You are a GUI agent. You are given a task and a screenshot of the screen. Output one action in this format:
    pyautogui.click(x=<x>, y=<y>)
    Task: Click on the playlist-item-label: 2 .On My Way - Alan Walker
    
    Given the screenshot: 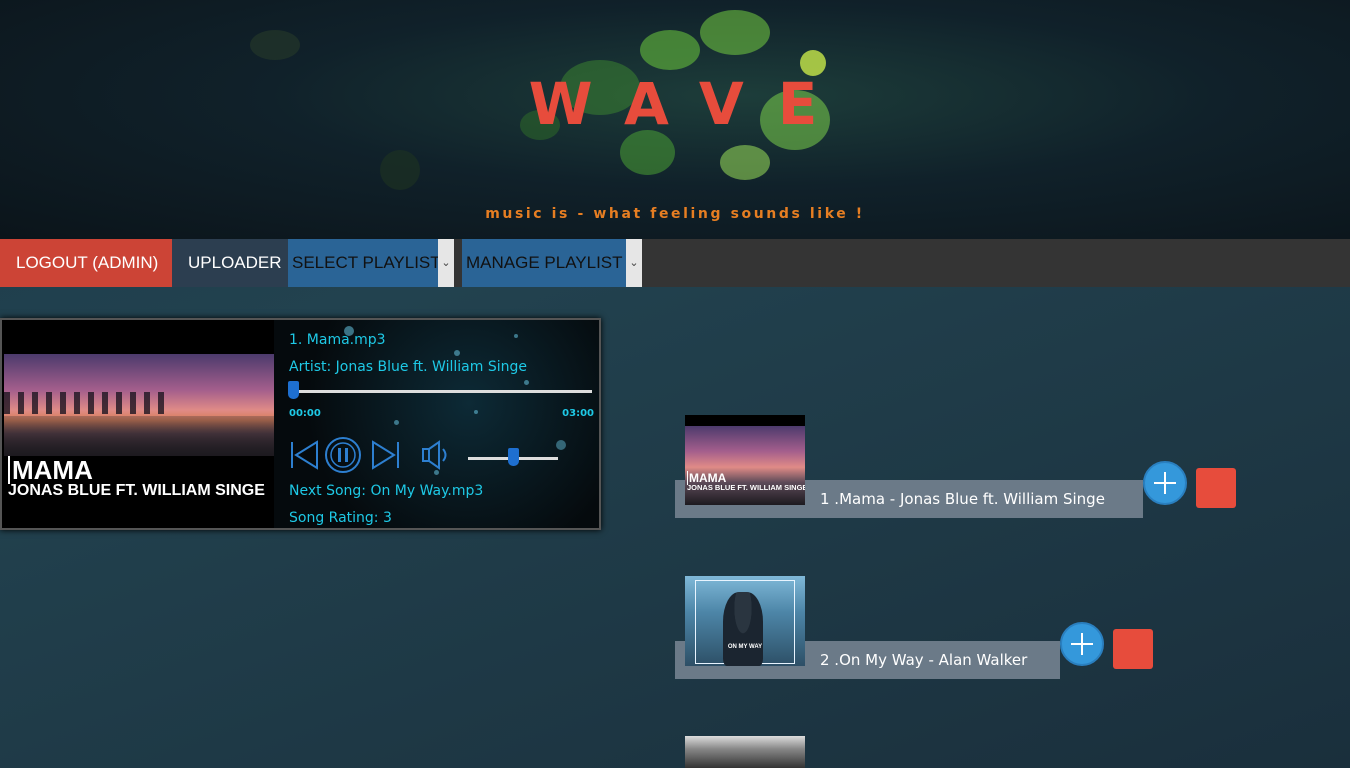 What is the action you would take?
    pyautogui.click(x=924, y=660)
    